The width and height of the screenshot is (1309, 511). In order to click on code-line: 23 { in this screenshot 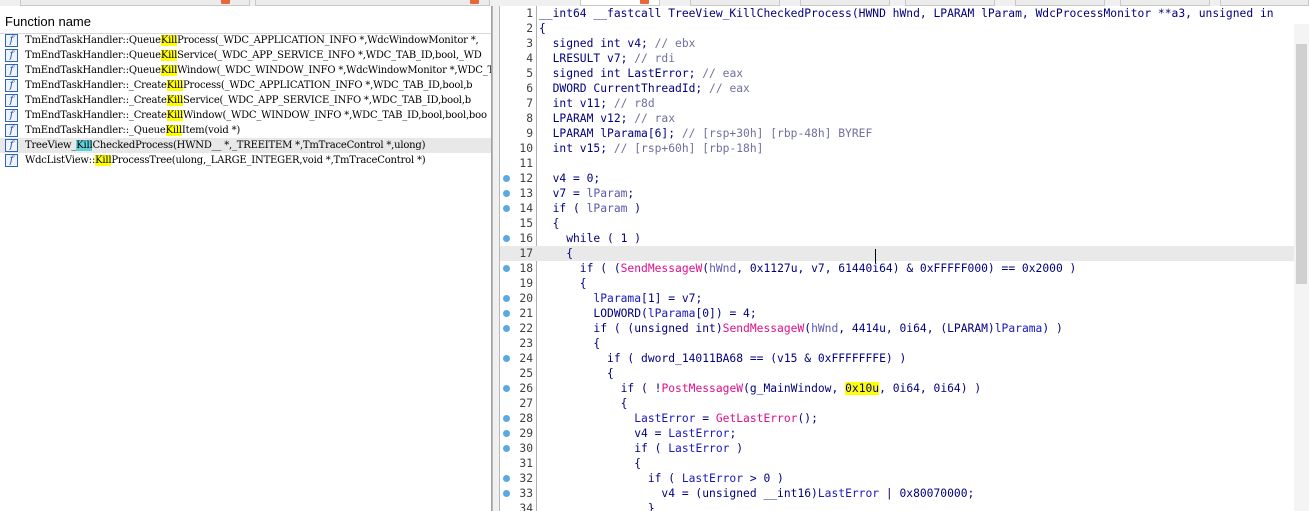, I will do `click(904, 343)`.